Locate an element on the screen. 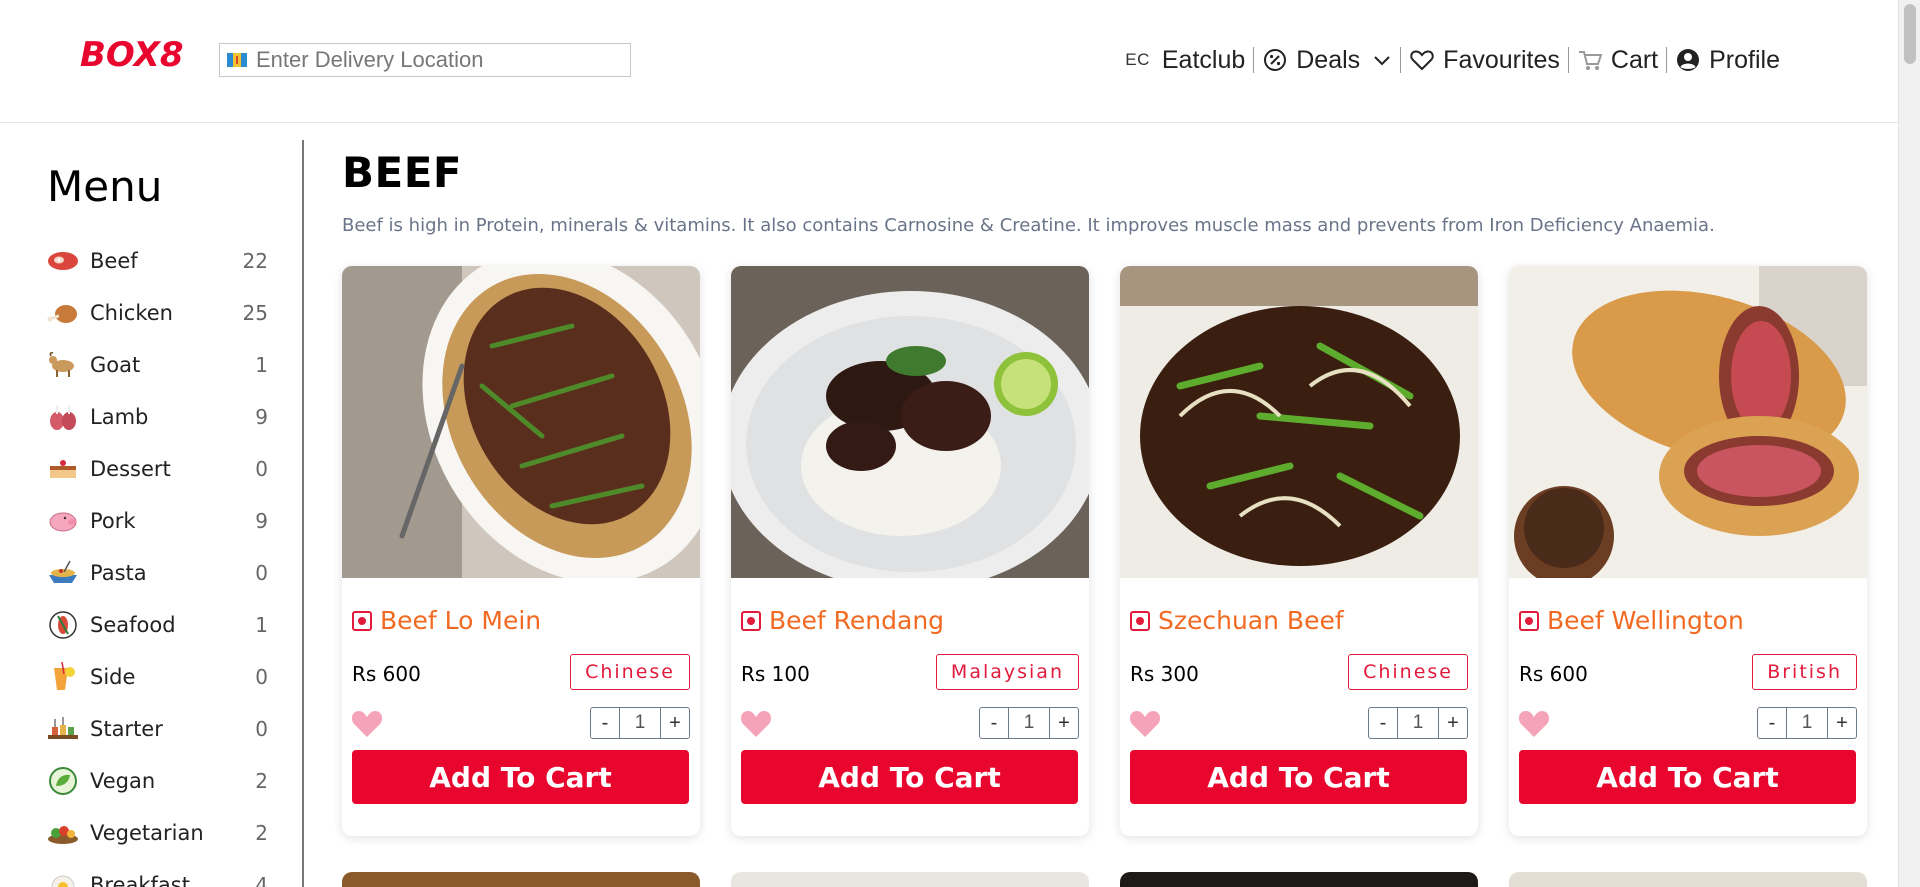 The image size is (1920, 887). nav-cart-label: Cart is located at coordinates (1634, 59).